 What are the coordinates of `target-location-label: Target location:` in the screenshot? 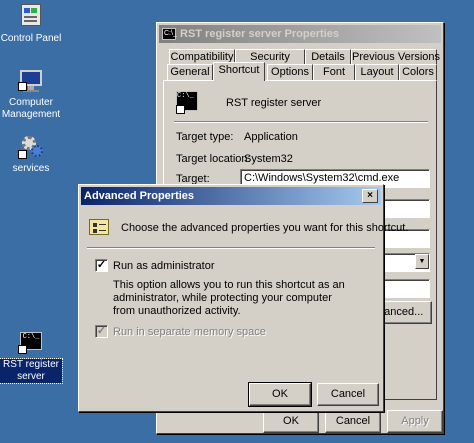 It's located at (213, 159).